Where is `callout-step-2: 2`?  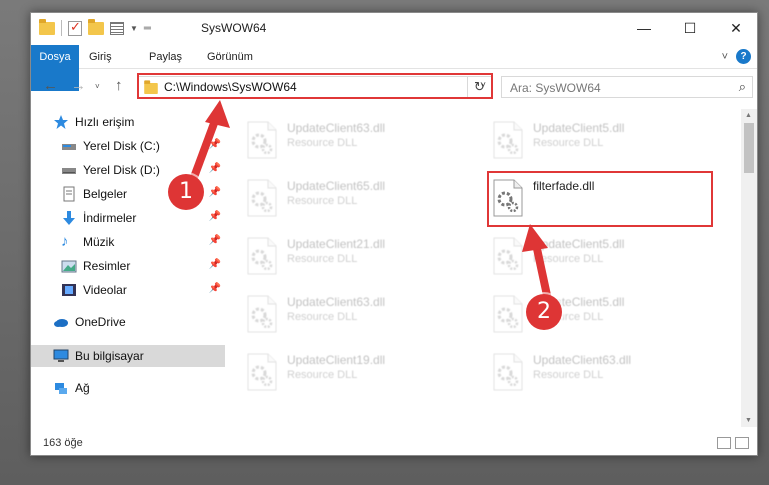
callout-step-2: 2 is located at coordinates (544, 312).